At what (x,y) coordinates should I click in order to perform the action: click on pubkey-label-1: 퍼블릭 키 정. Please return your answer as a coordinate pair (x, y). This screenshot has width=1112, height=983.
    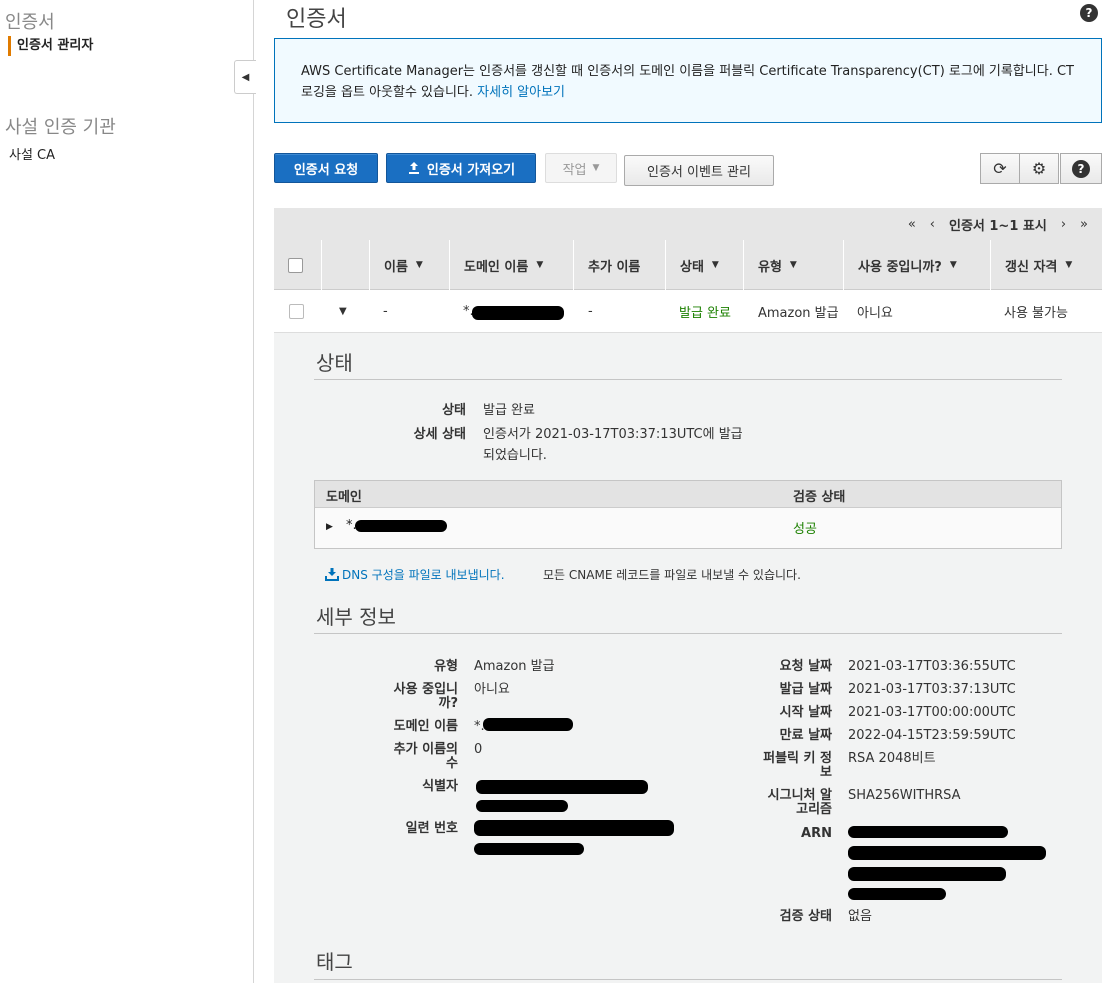
    Looking at the image, I should click on (797, 758).